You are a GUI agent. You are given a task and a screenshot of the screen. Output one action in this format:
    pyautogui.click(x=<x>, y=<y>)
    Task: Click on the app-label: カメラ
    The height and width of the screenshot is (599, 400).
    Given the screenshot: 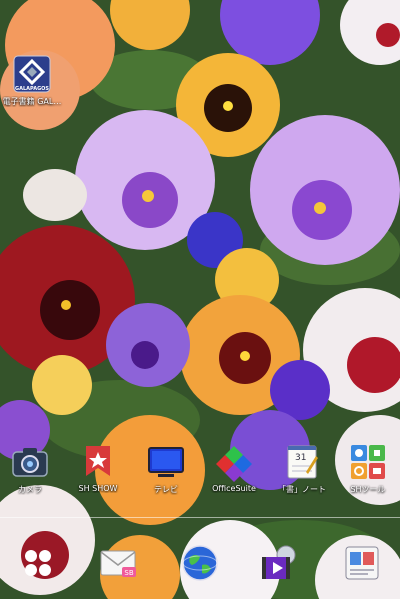 What is the action you would take?
    pyautogui.click(x=30, y=489)
    